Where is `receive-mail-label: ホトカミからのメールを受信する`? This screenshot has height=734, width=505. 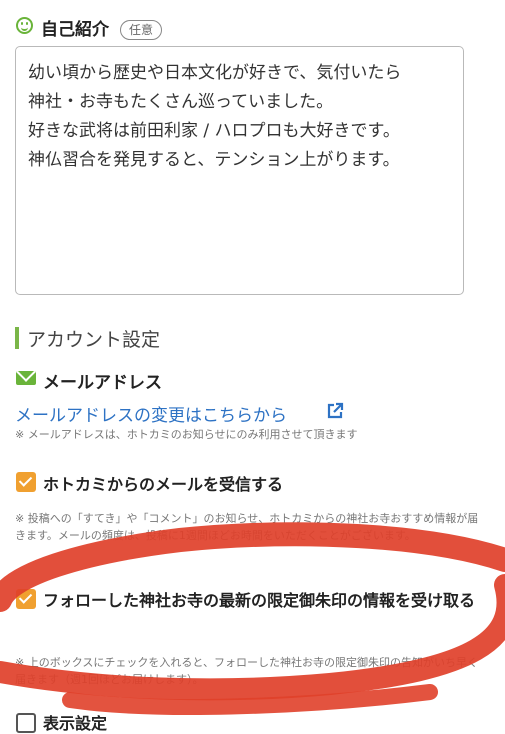 receive-mail-label: ホトカミからのメールを受信する is located at coordinates (163, 484).